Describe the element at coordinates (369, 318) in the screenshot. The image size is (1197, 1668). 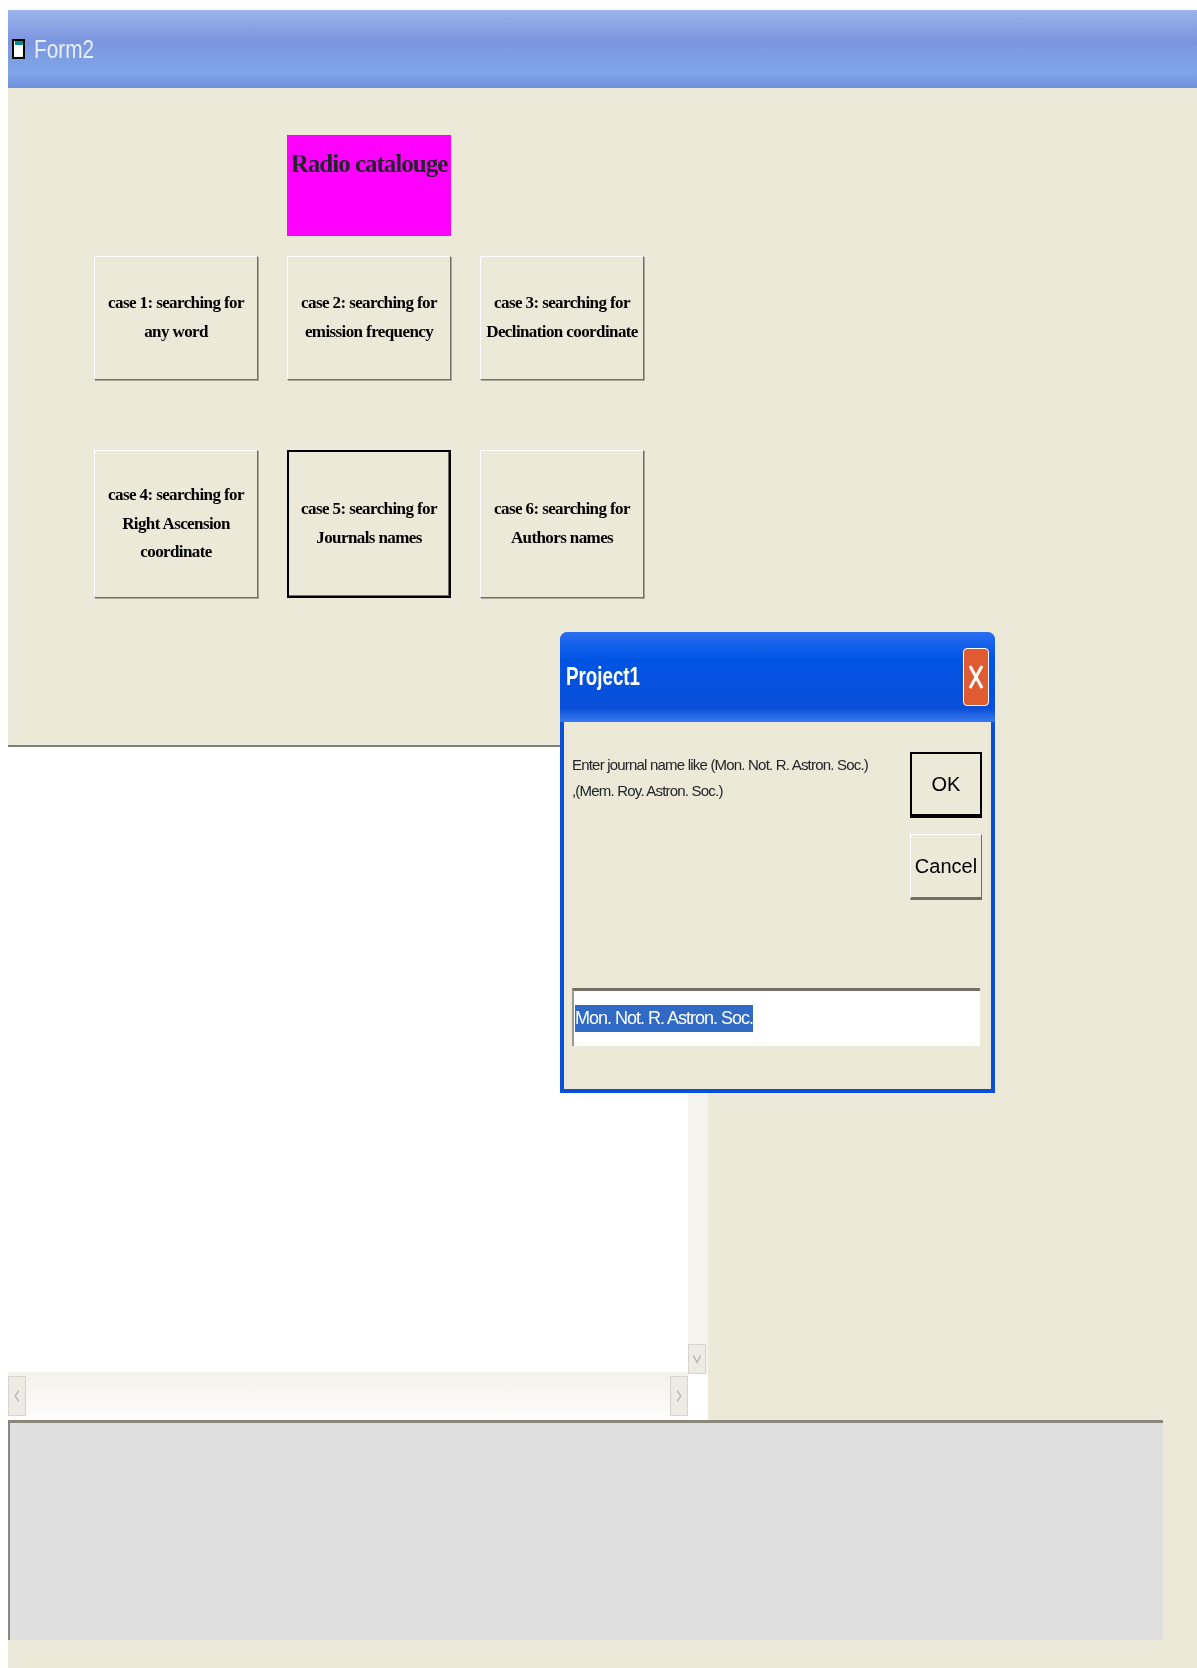
I see `case-button: case 2: searching for emission frequency` at that location.